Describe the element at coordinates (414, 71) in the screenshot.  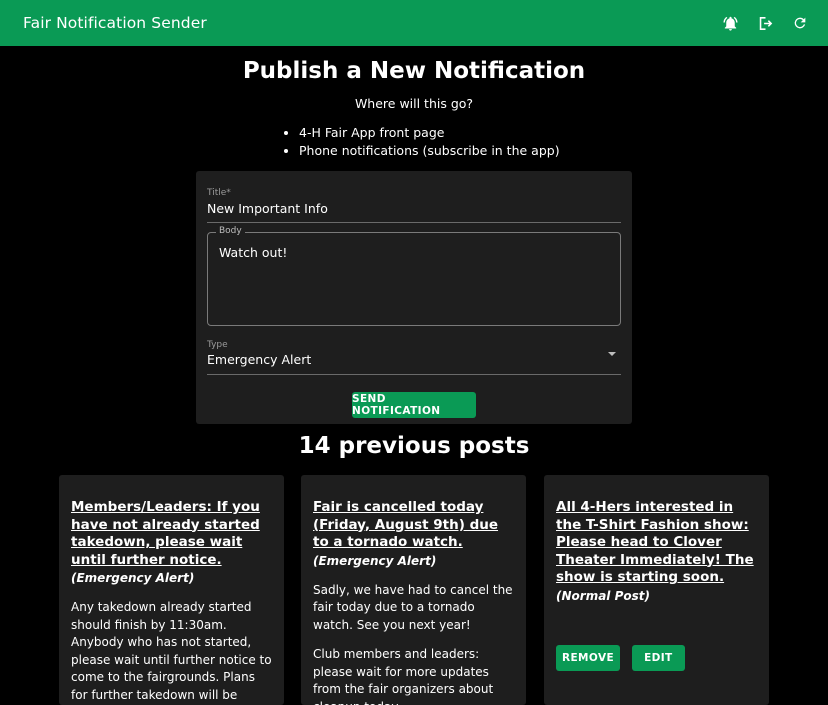
I see `page-title: Publish a New Notification` at that location.